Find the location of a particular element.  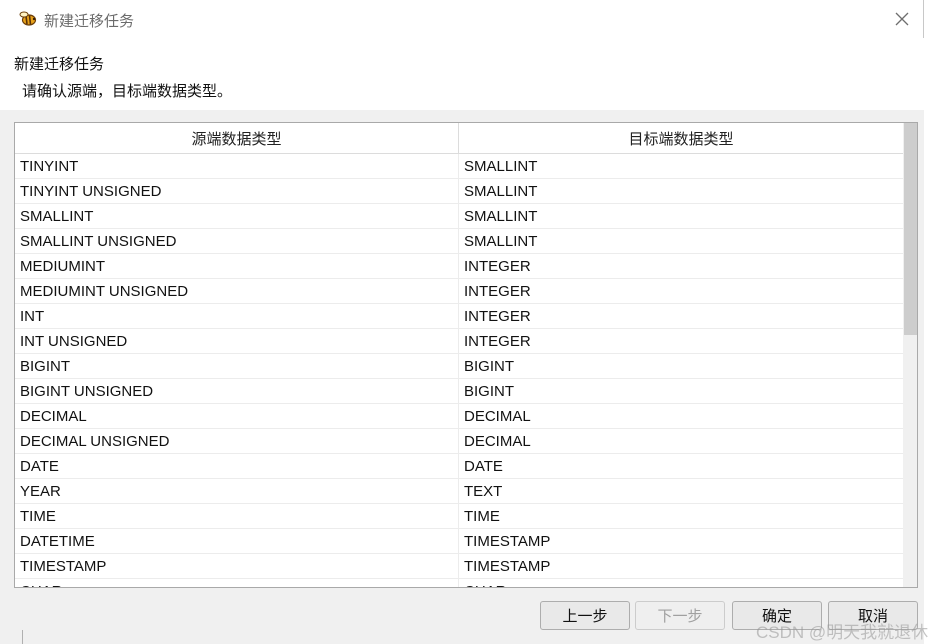

table-row: BIGINT UNSIGNED BIGINT is located at coordinates (459, 391).